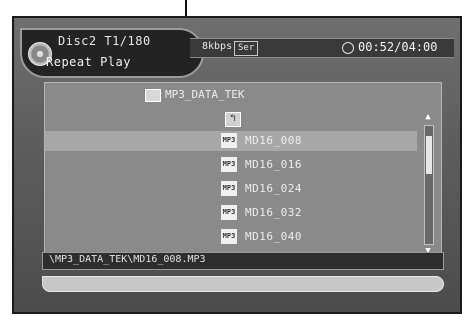 The width and height of the screenshot is (462, 316). I want to click on bitrate-label: 8kbps, so click(217, 46).